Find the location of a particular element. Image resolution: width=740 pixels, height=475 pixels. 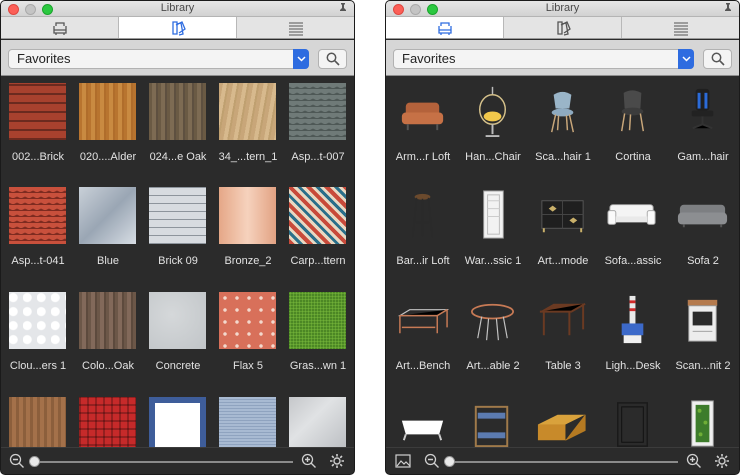

left-item: Clou...ers 1 is located at coordinates (38, 336).